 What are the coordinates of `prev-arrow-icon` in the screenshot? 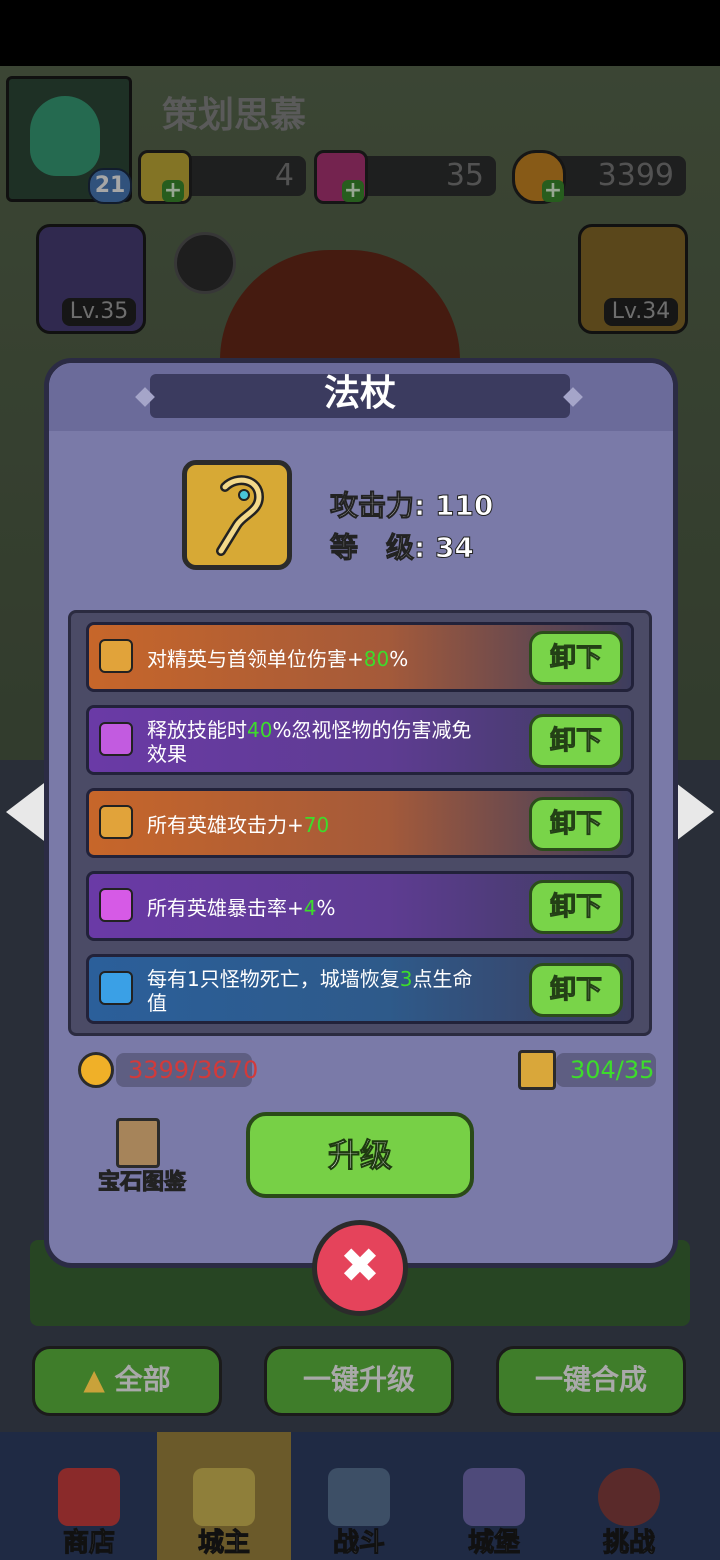 It's located at (27, 812).